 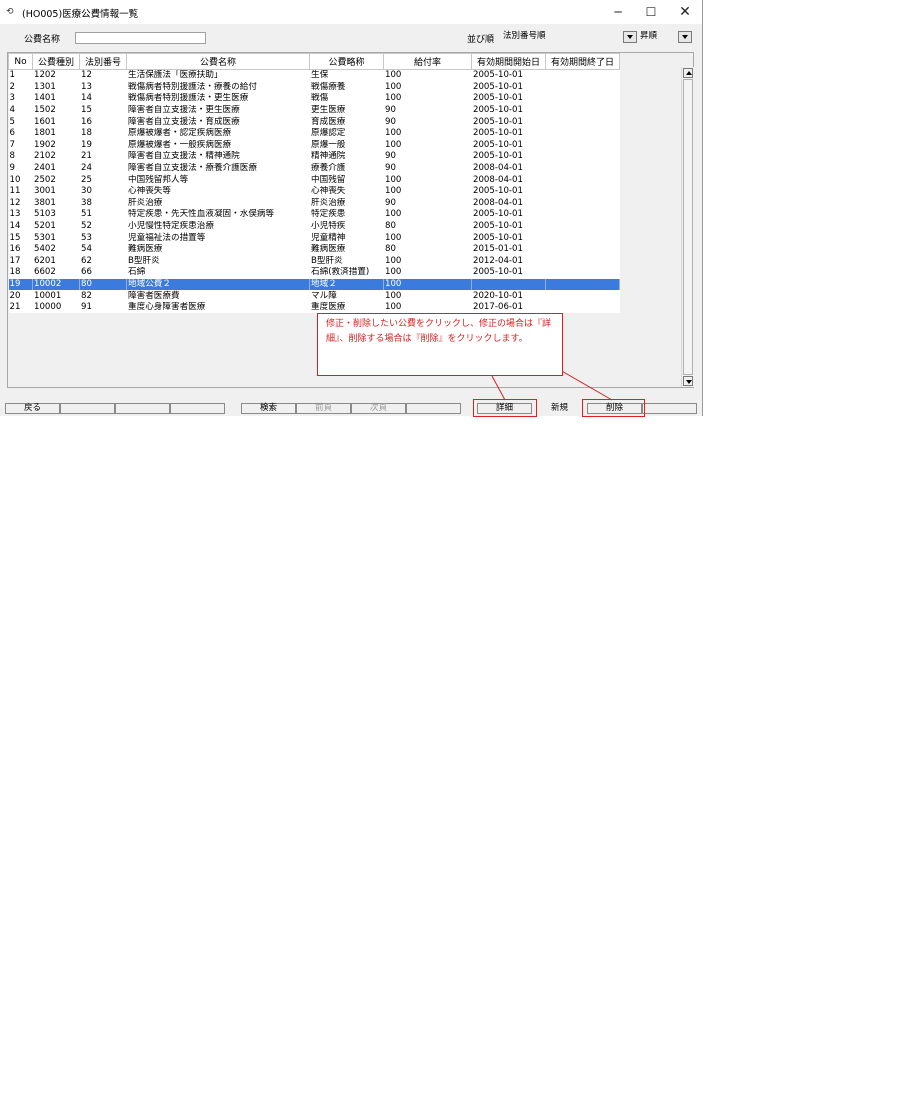 I want to click on delete-button-highlight, so click(x=613, y=408).